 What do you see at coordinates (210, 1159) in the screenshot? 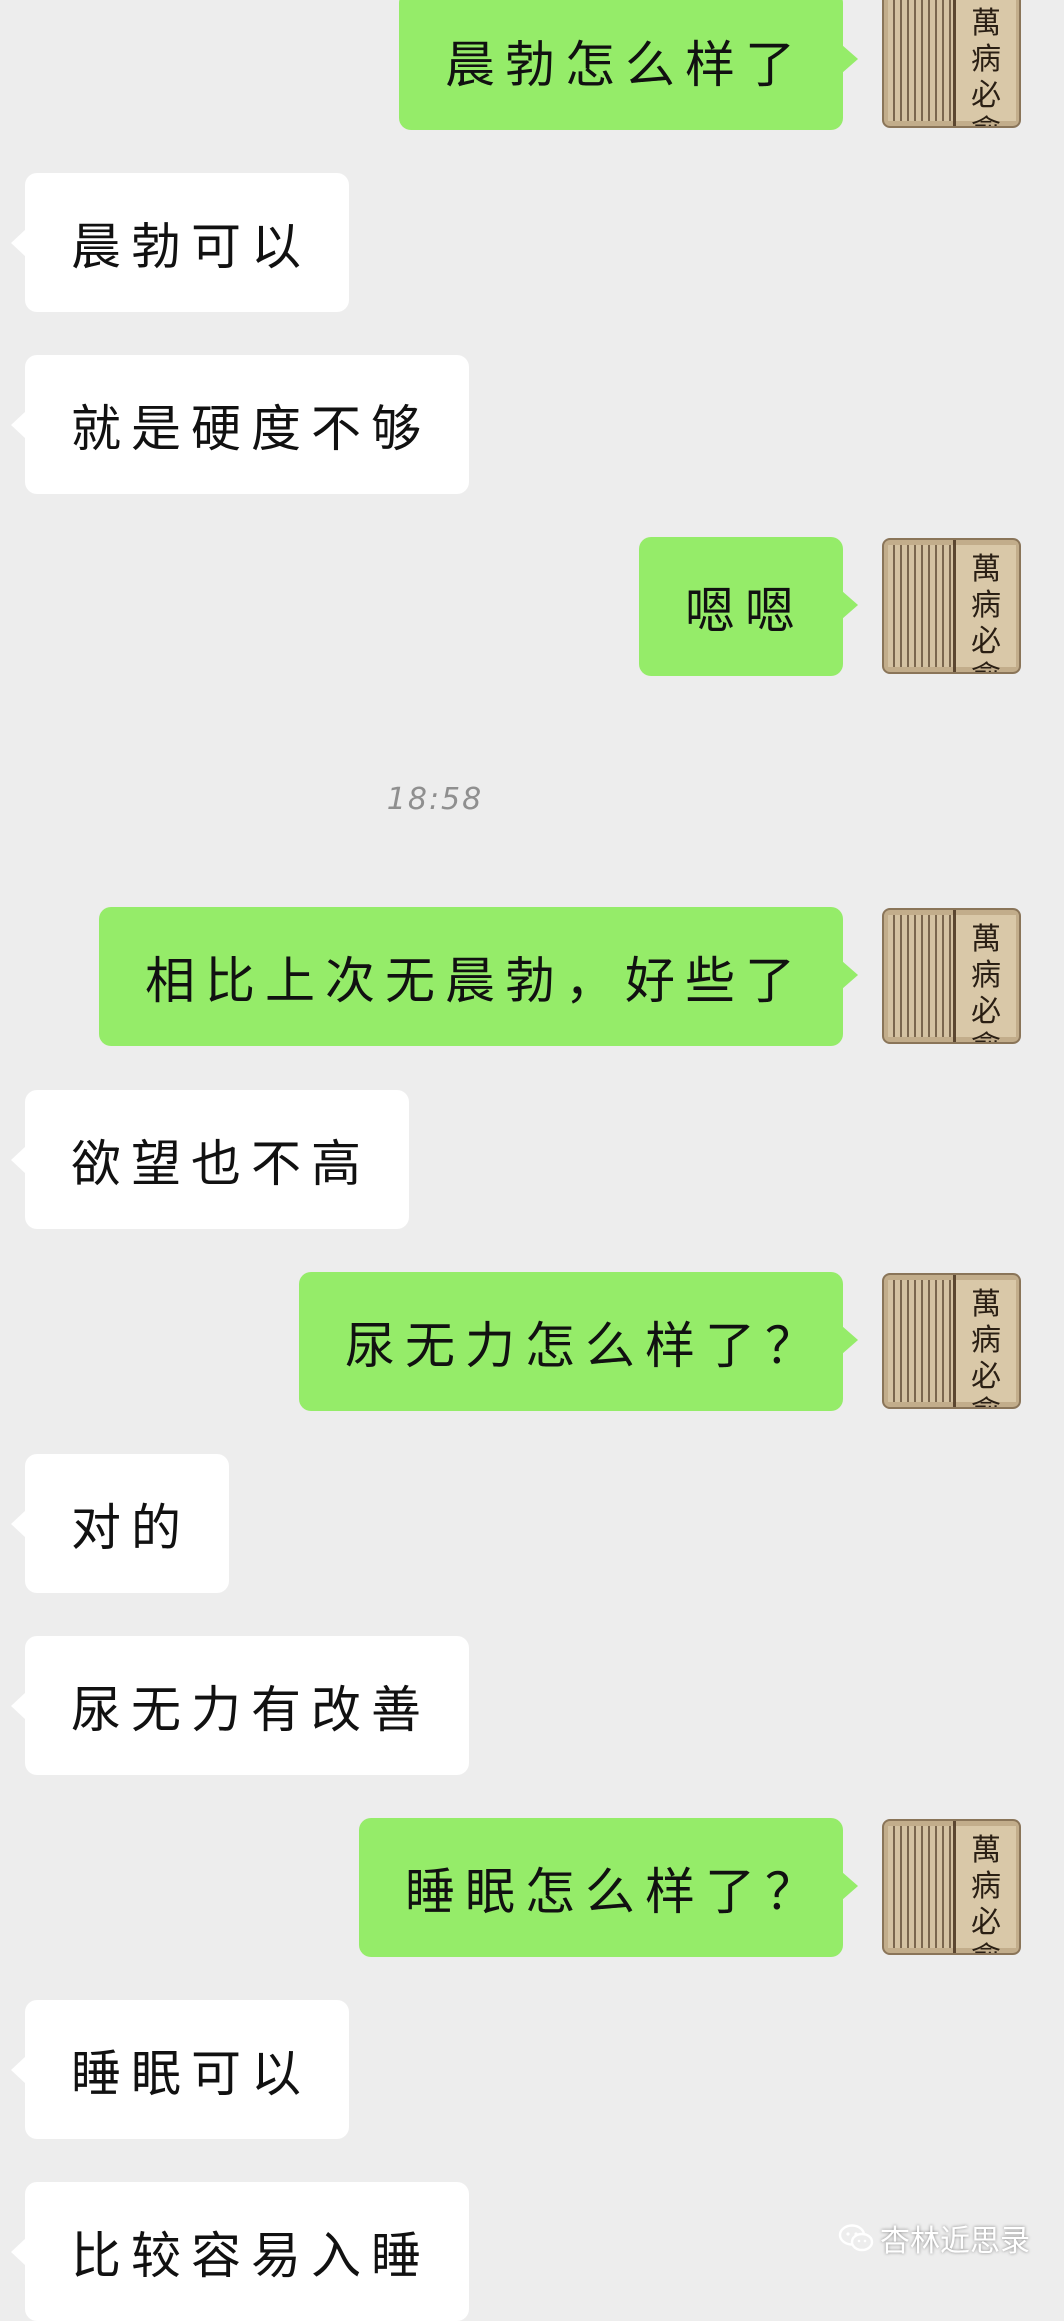
I see `incoming-message-bubble: 欲望也不高` at bounding box center [210, 1159].